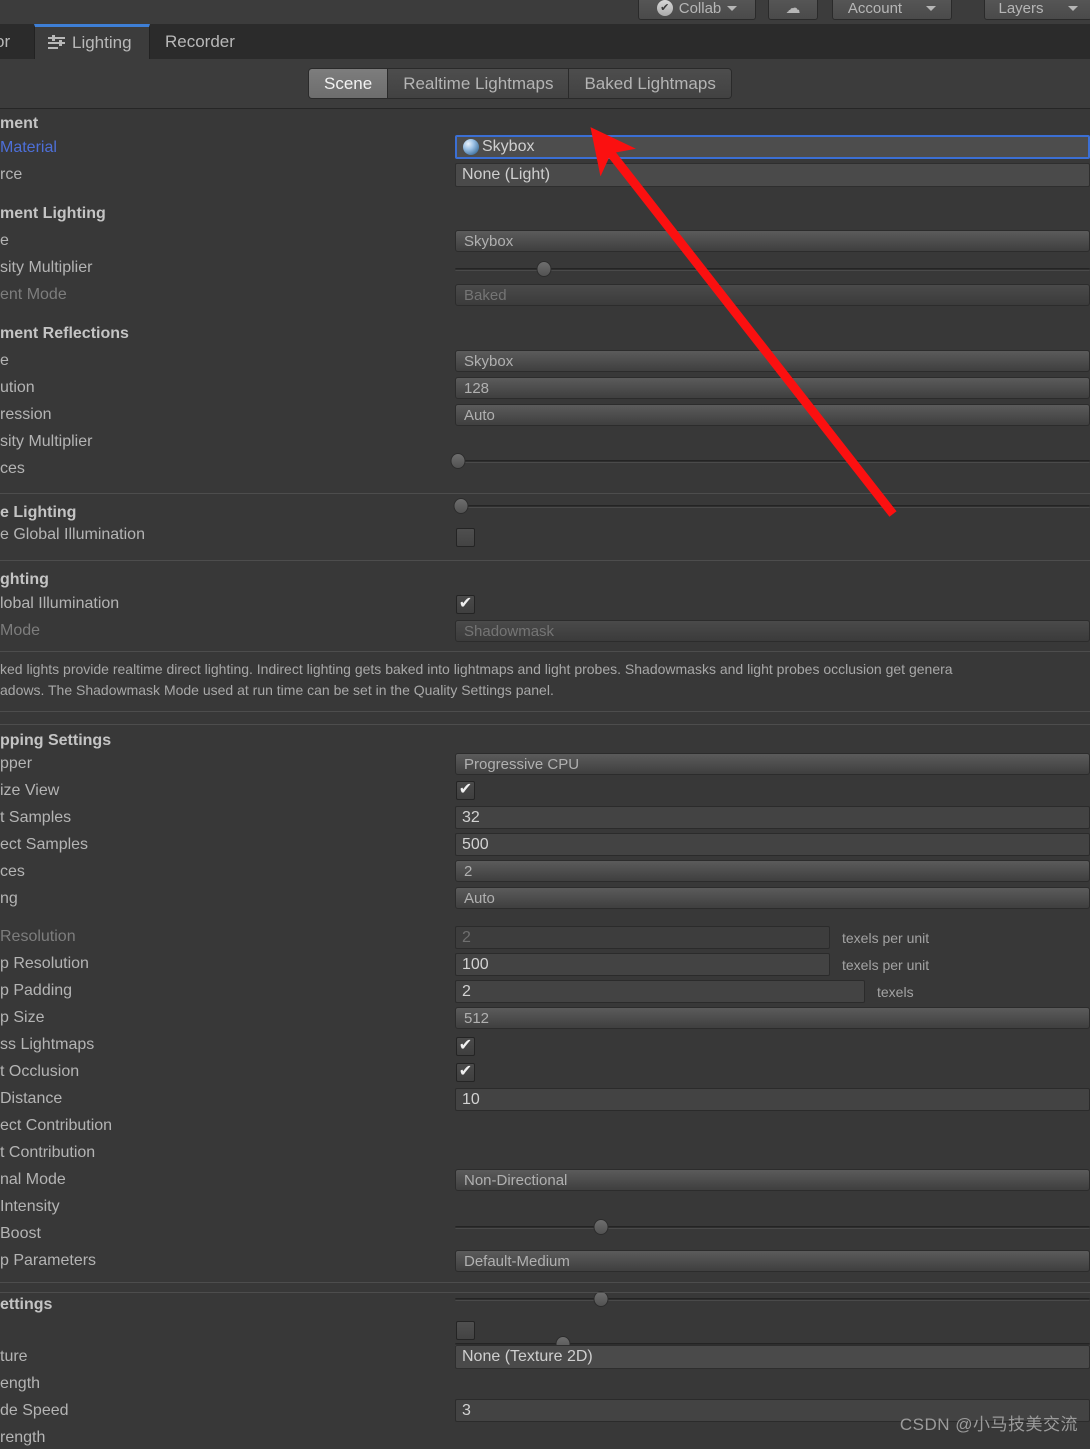 The width and height of the screenshot is (1090, 1449). What do you see at coordinates (34, 1410) in the screenshot?
I see `label-flare-fade-speed: de Speed` at bounding box center [34, 1410].